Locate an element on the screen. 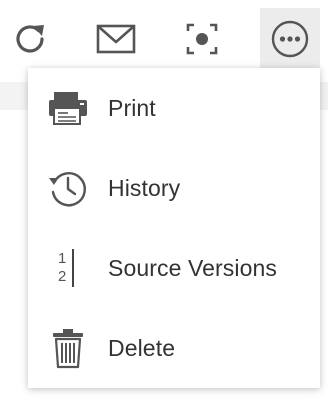  menu-item-label: Delete is located at coordinates (142, 347).